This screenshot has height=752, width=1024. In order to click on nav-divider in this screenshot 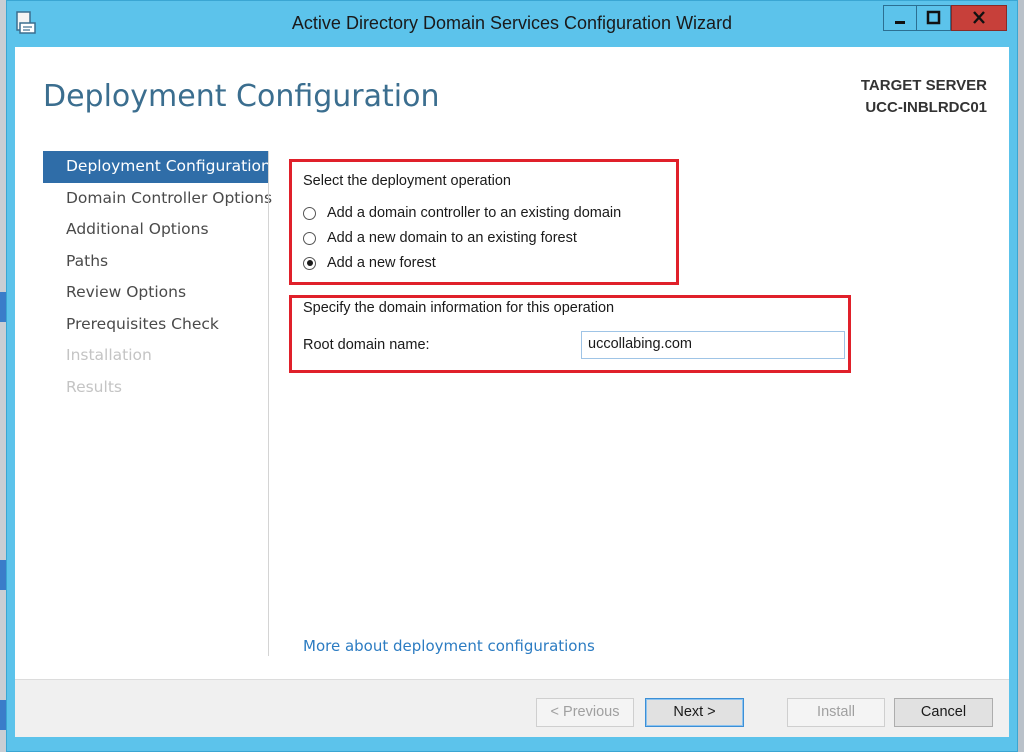, I will do `click(268, 403)`.